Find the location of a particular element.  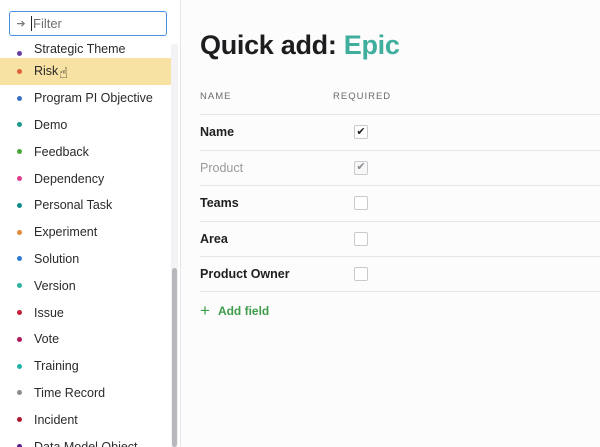

type-label: Risk is located at coordinates (46, 71).